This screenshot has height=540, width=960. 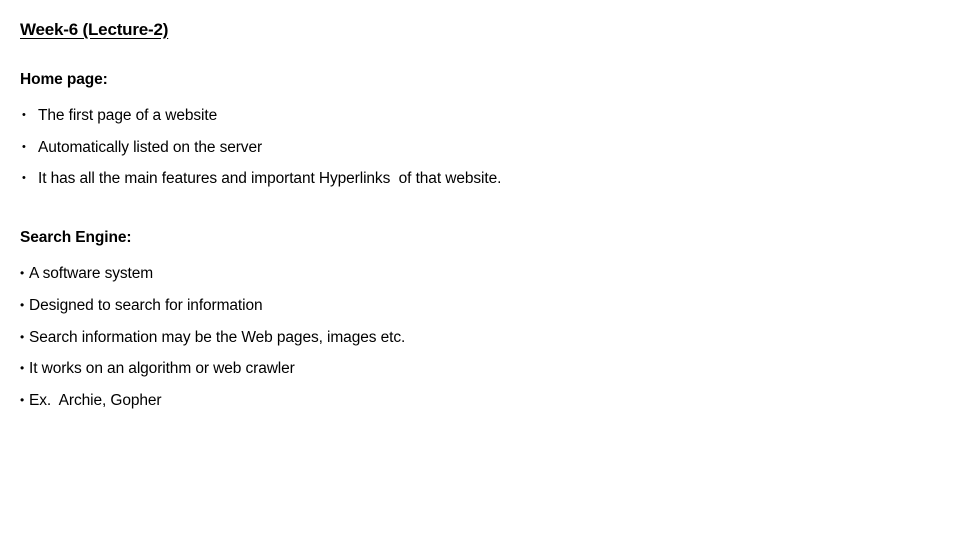 I want to click on list-item: • A software system, so click(x=470, y=274).